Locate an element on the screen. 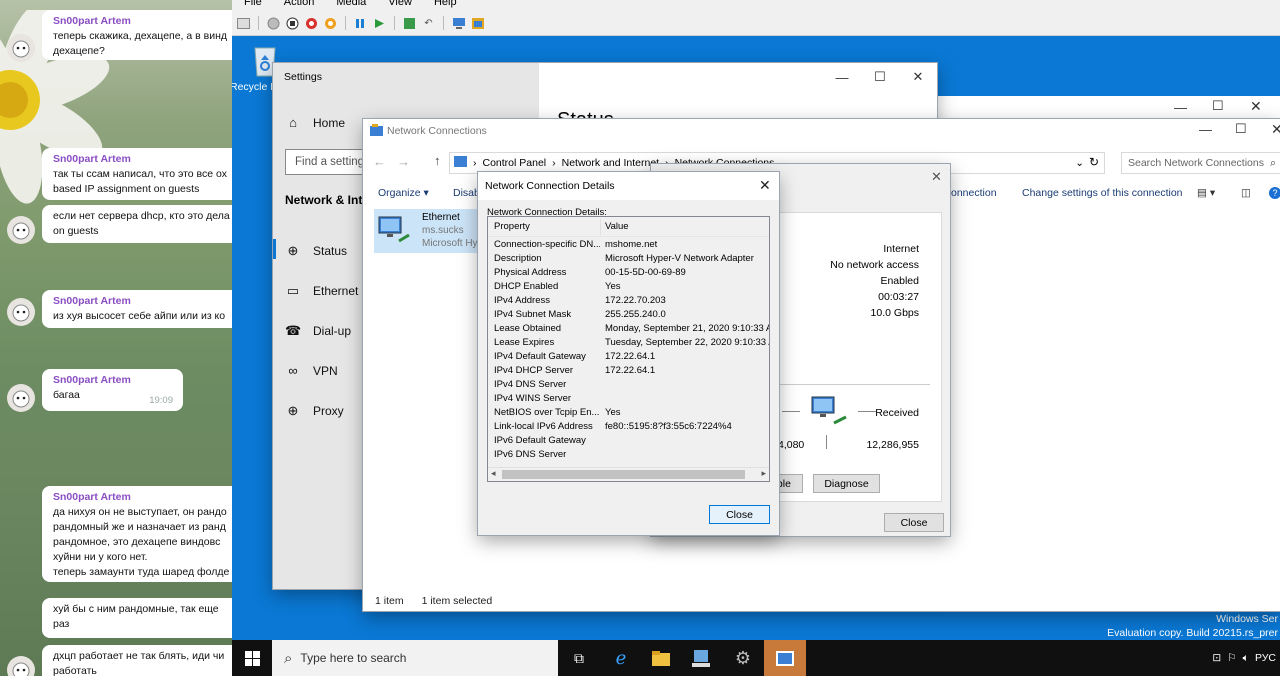 The width and height of the screenshot is (1280, 676). horizontal-scrollbar: ◂ ▸ is located at coordinates (628, 474).